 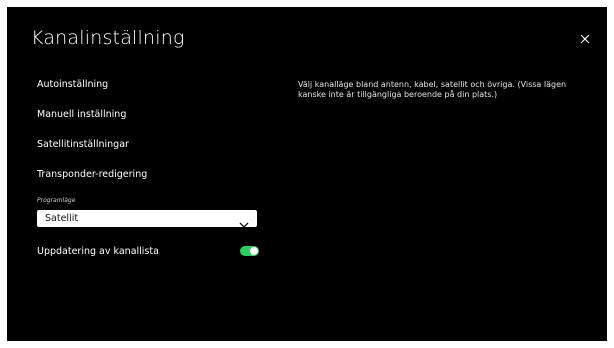 I want to click on chevron-down-icon, so click(x=244, y=223).